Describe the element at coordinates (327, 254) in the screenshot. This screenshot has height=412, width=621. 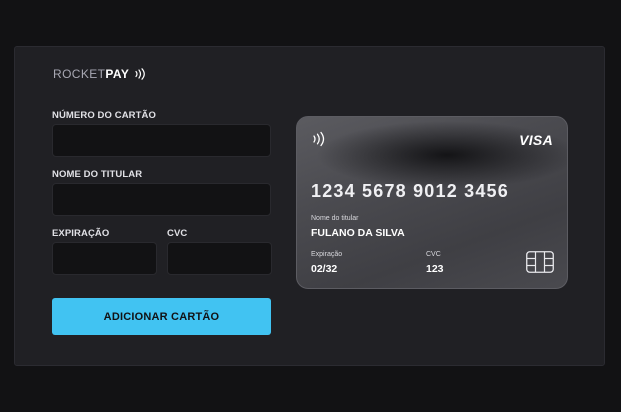
I see `expiry-caption: Expiração` at that location.